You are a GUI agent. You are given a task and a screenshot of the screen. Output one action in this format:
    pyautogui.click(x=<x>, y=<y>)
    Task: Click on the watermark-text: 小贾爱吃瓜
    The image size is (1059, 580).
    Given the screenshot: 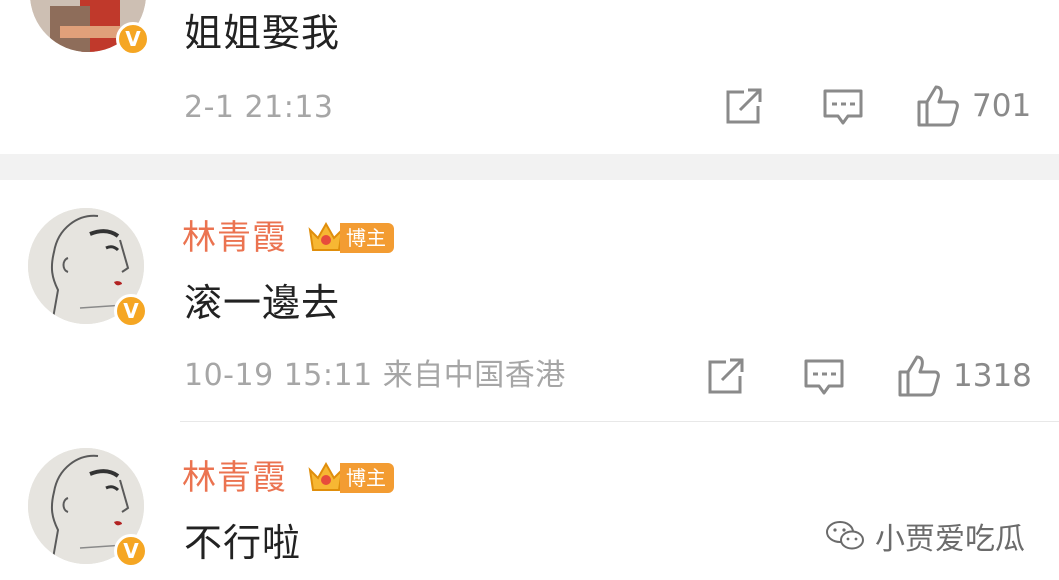 What is the action you would take?
    pyautogui.click(x=950, y=539)
    